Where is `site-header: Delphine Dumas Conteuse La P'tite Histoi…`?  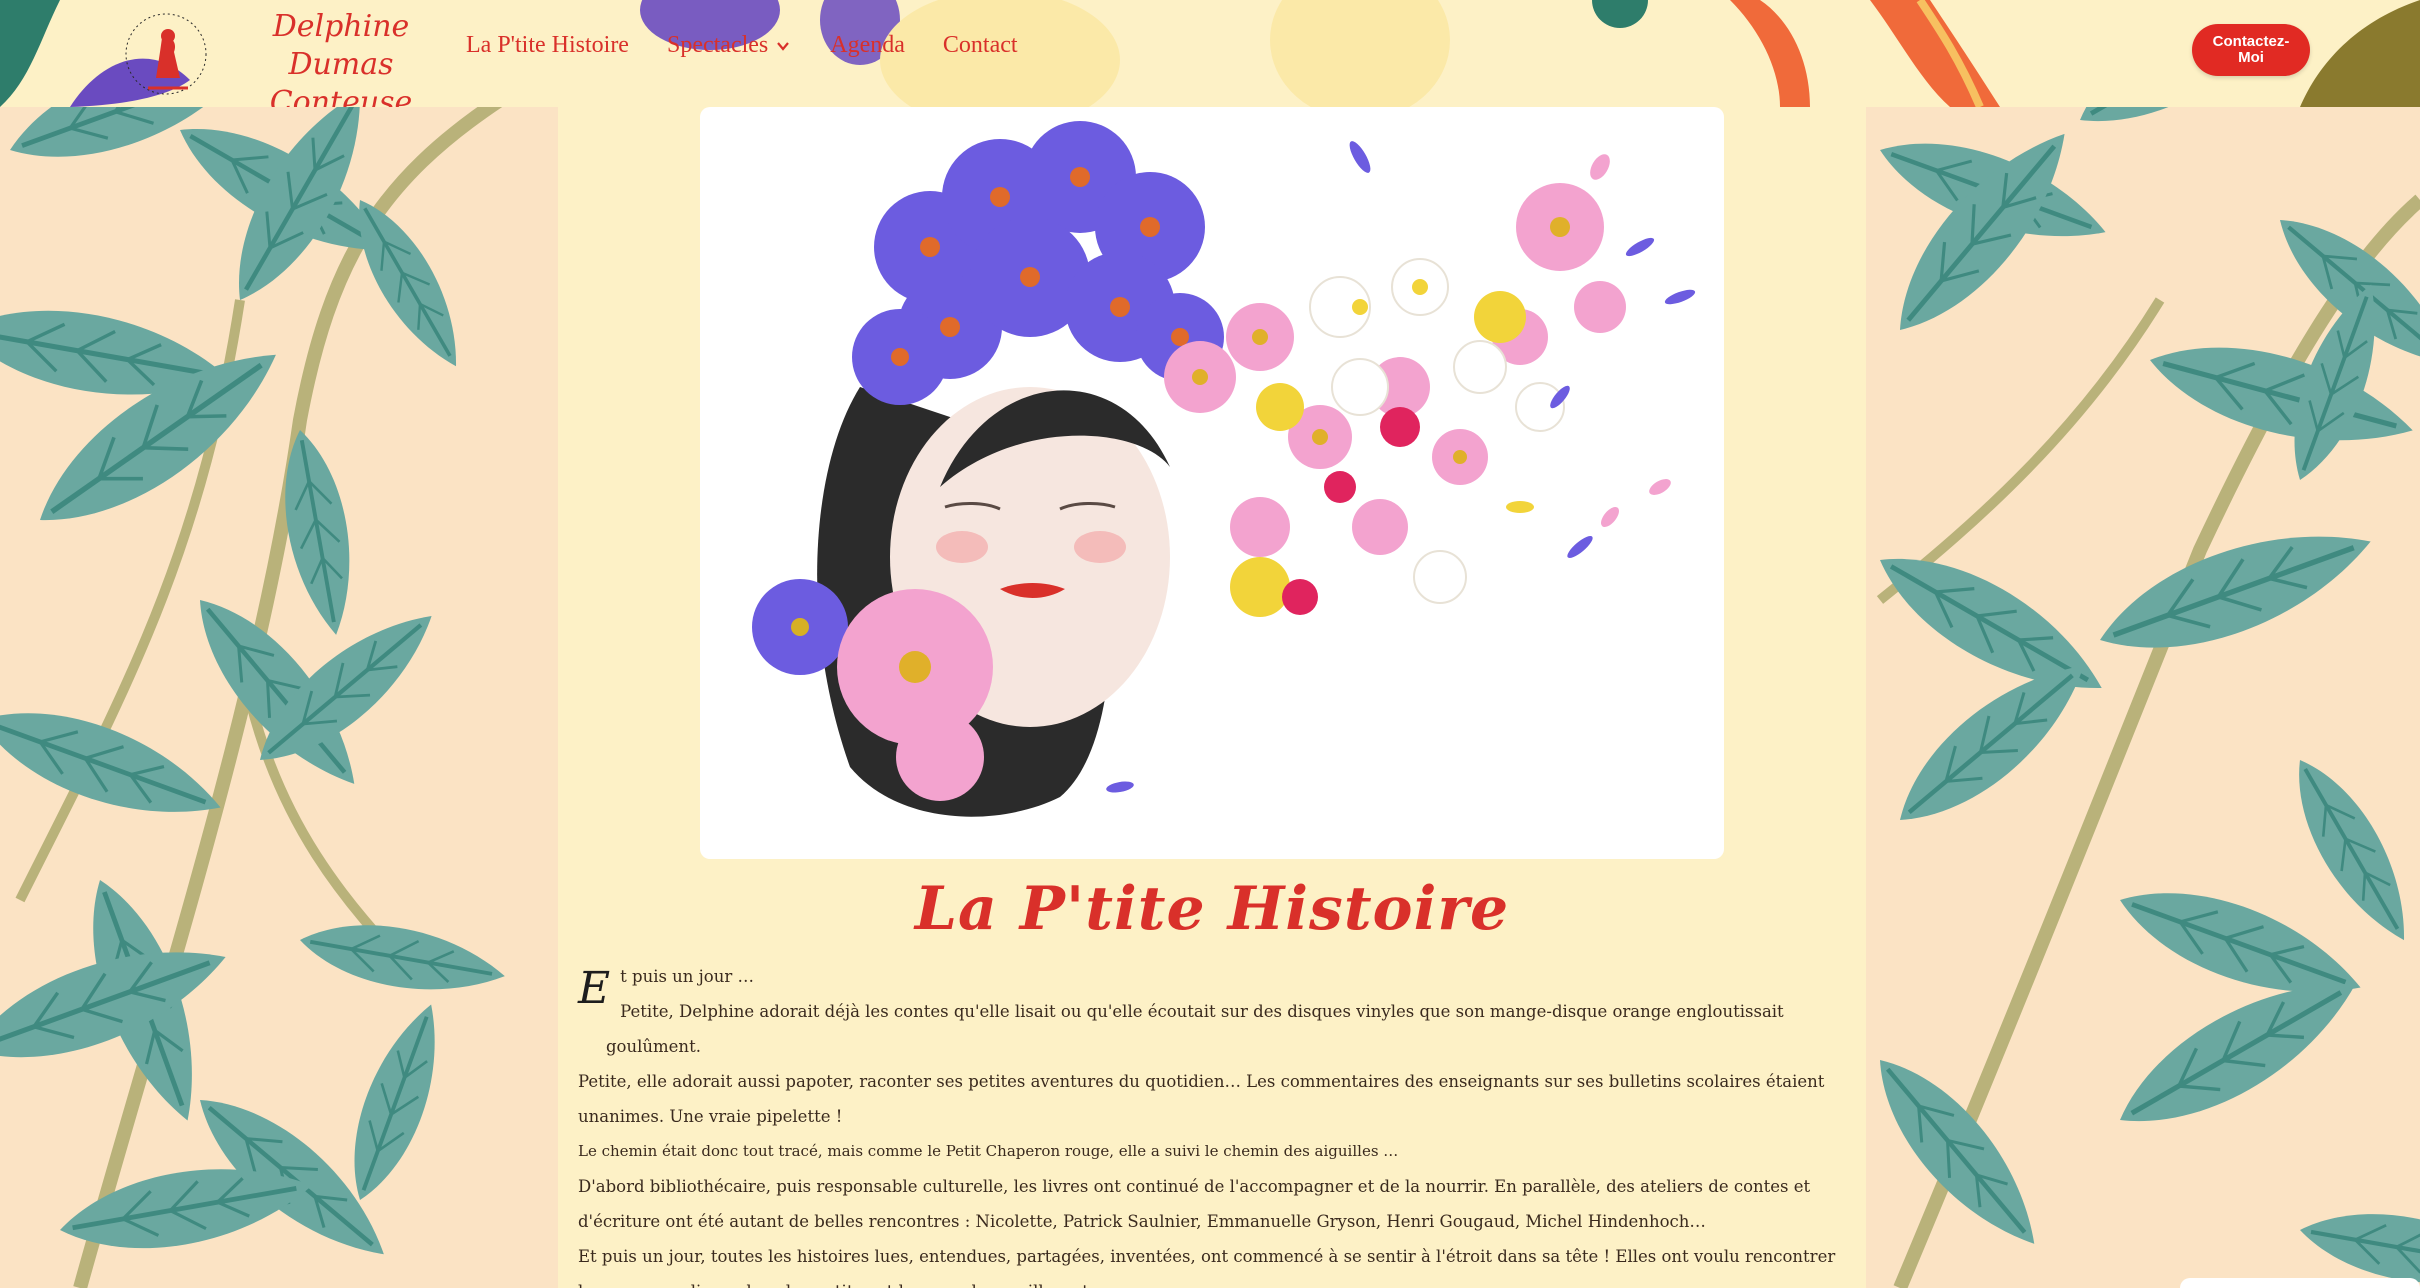 site-header: Delphine Dumas Conteuse La P'tite Histoi… is located at coordinates (1210, 53).